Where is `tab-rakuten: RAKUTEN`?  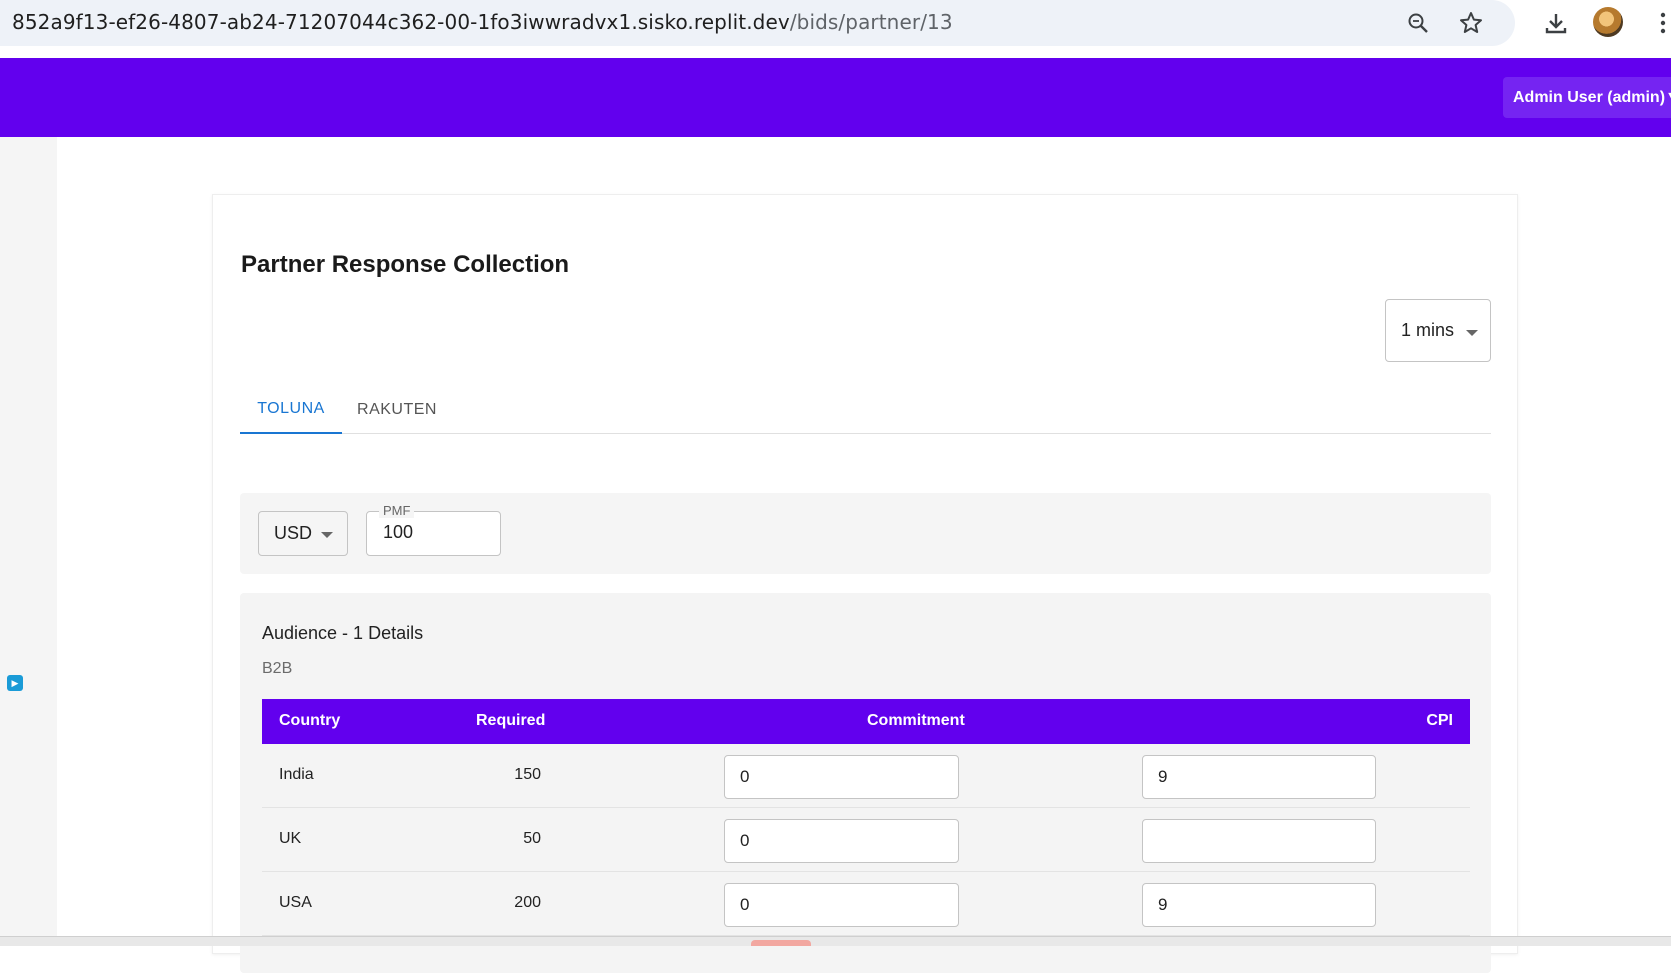 tab-rakuten: RAKUTEN is located at coordinates (397, 409).